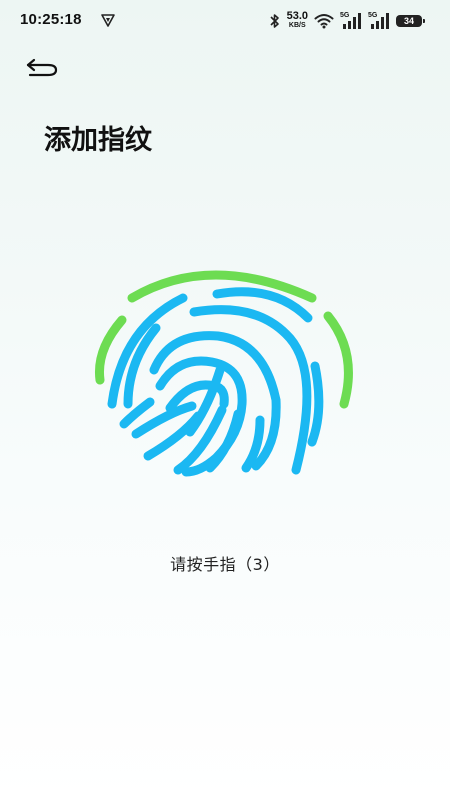 Image resolution: width=450 pixels, height=800 pixels. I want to click on network-speed-unit: KB/S, so click(297, 25).